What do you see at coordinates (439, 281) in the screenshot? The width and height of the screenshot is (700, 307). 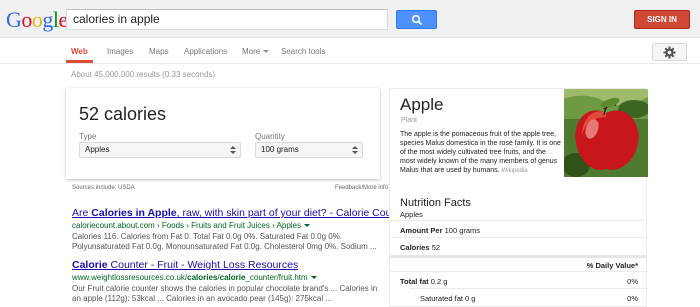 I see `total-fat-value: 0.2 g` at bounding box center [439, 281].